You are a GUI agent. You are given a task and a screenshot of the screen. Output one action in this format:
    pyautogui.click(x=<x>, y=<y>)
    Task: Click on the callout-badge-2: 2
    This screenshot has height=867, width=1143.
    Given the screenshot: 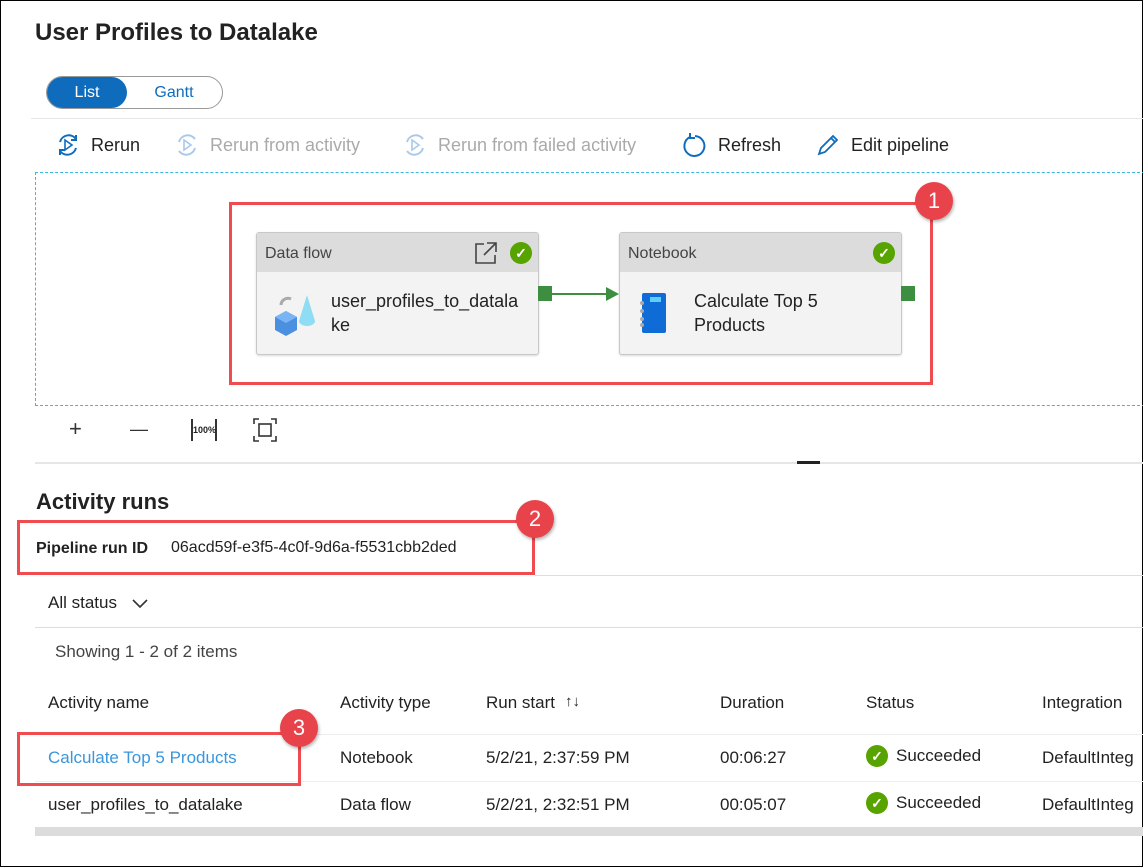 What is the action you would take?
    pyautogui.click(x=535, y=519)
    